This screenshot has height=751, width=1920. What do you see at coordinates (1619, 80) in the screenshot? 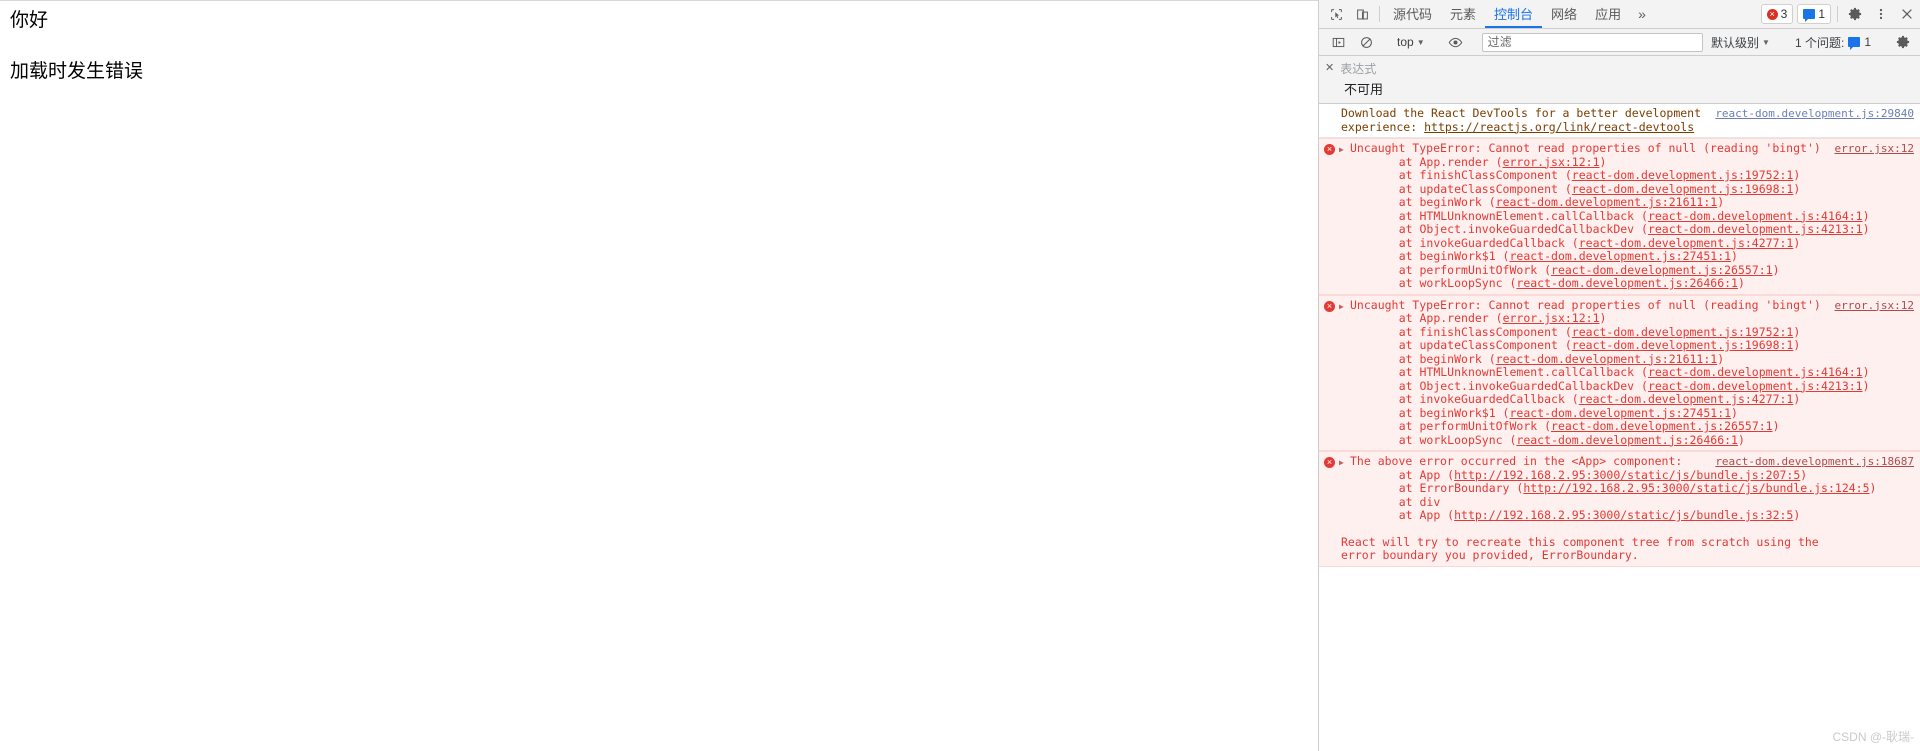
I see `live-expression-panel: ✕ 表达式 不可用` at bounding box center [1619, 80].